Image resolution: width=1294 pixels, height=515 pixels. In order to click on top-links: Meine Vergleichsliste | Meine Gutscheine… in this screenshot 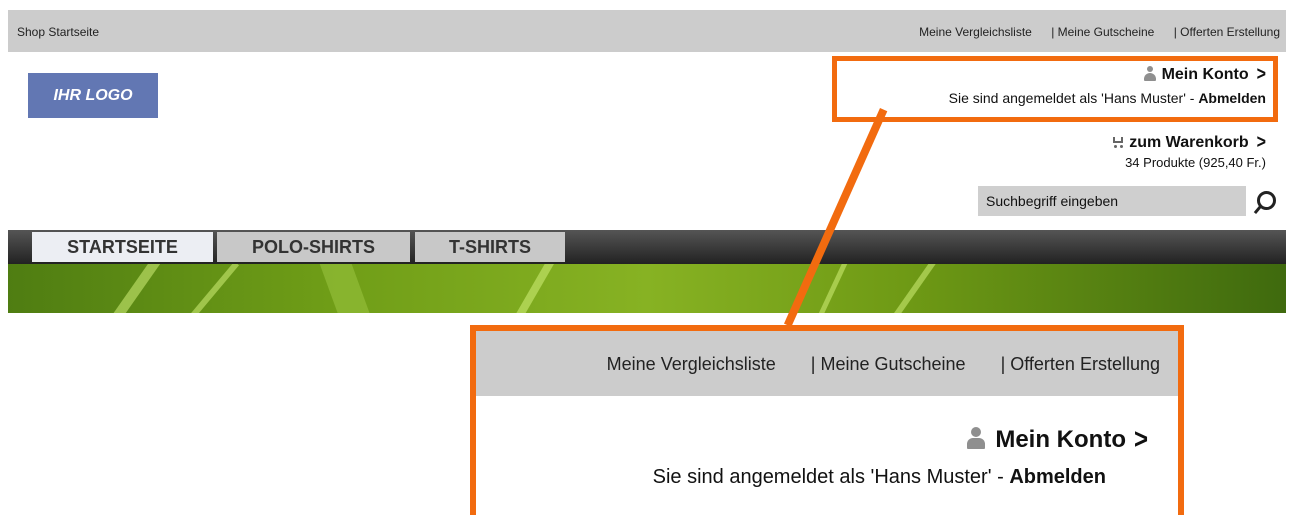, I will do `click(1099, 32)`.